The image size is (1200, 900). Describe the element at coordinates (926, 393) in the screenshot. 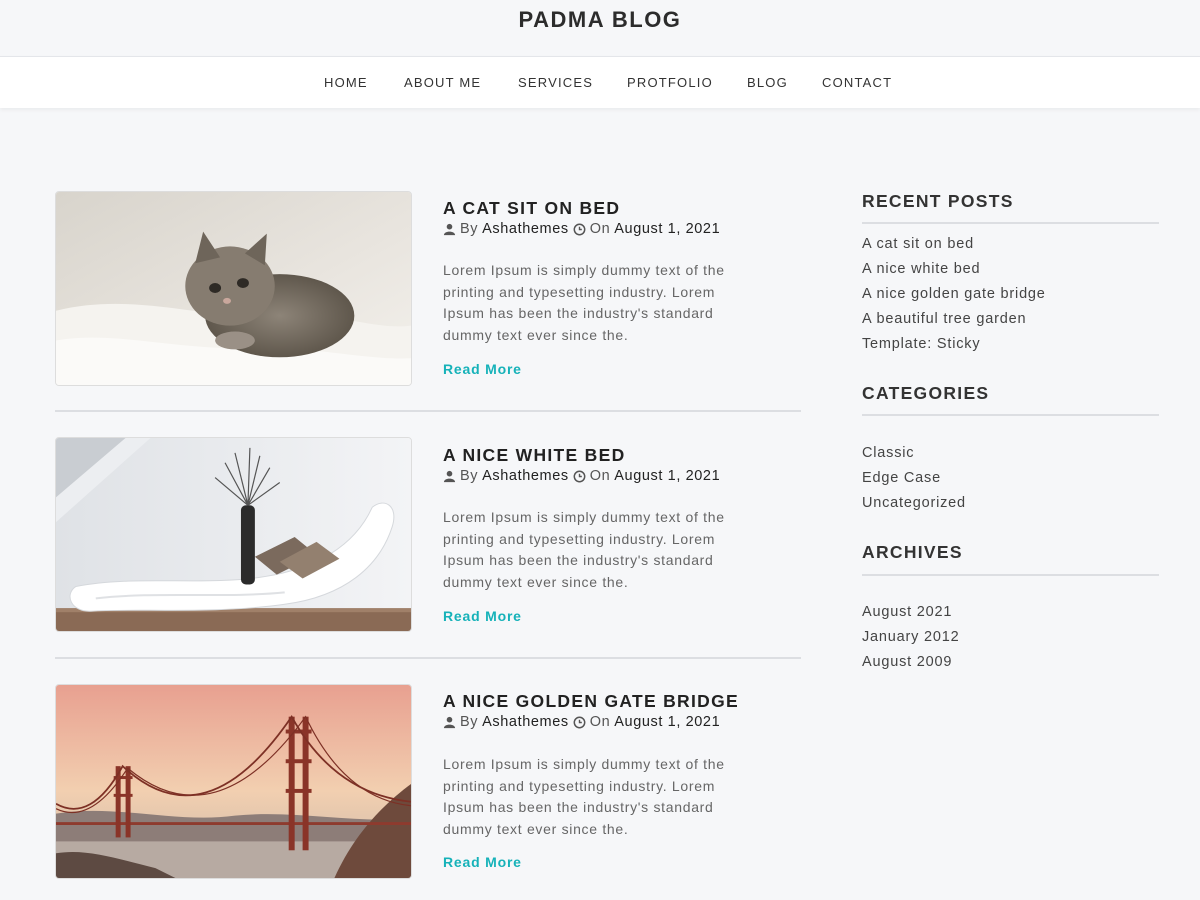

I see `categories-title: CATEGORIES` at that location.